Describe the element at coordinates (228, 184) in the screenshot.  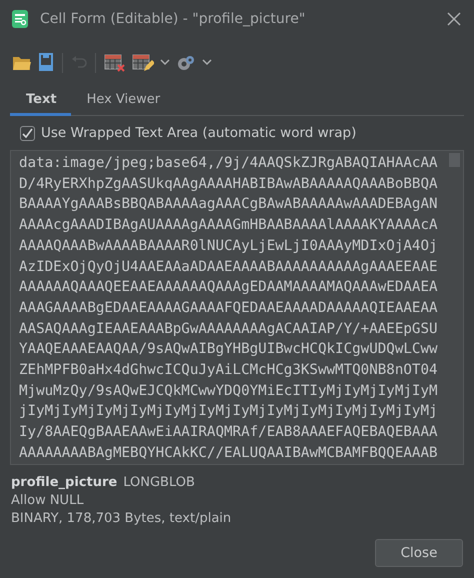
I see `text-line: D/4RyERXhpZgAASUkqAAgAAAAHABIBAwABAAAAAQAAABoBBQA` at that location.